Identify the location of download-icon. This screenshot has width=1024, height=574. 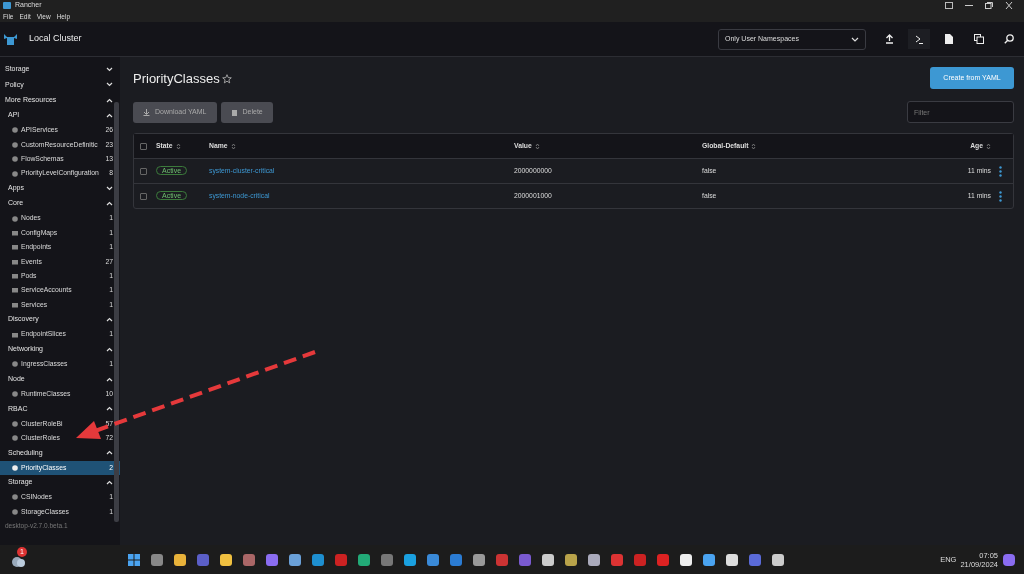
(146, 112).